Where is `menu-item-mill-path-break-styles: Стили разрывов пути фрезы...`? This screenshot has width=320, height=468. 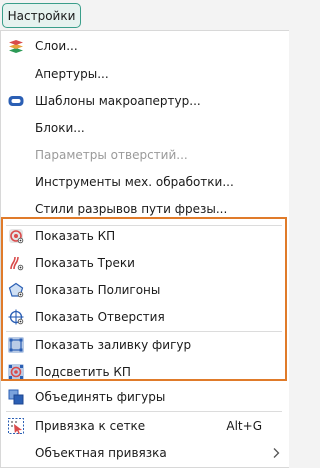
menu-item-mill-path-break-styles: Стили разрывов пути фрезы... is located at coordinates (145, 209).